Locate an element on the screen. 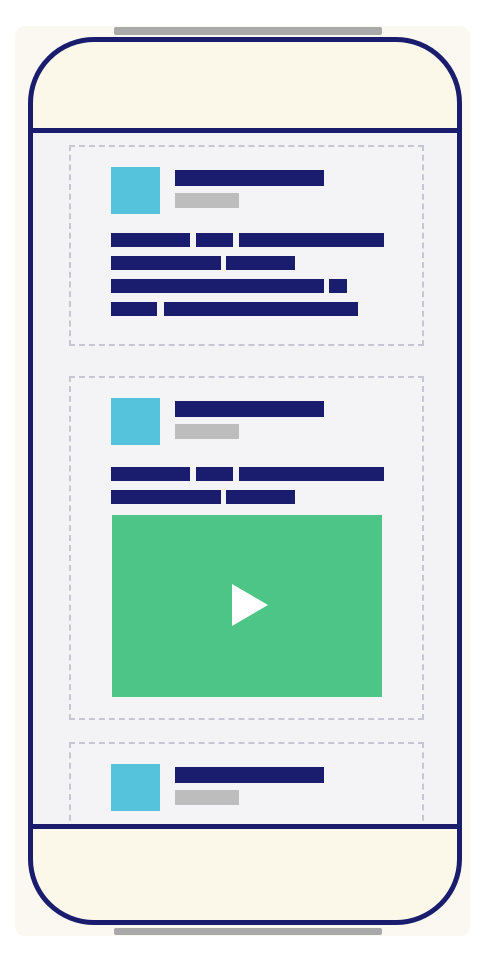 This screenshot has height=954, width=497. top-cable-bar is located at coordinates (248, 31).